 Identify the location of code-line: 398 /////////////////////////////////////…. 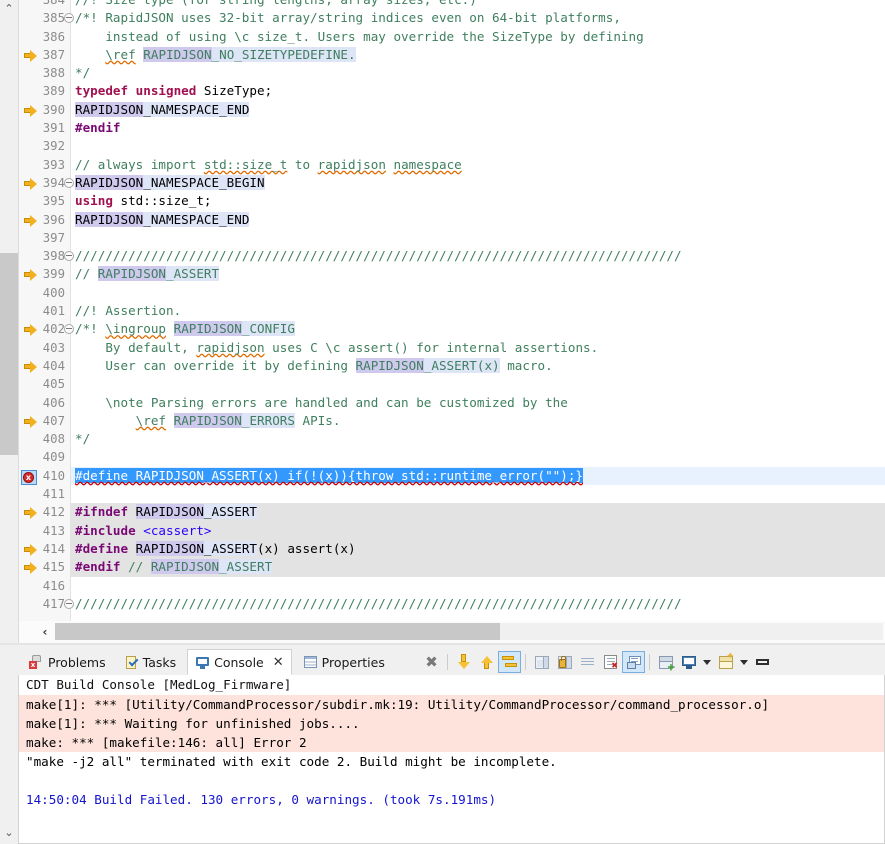
(452, 256).